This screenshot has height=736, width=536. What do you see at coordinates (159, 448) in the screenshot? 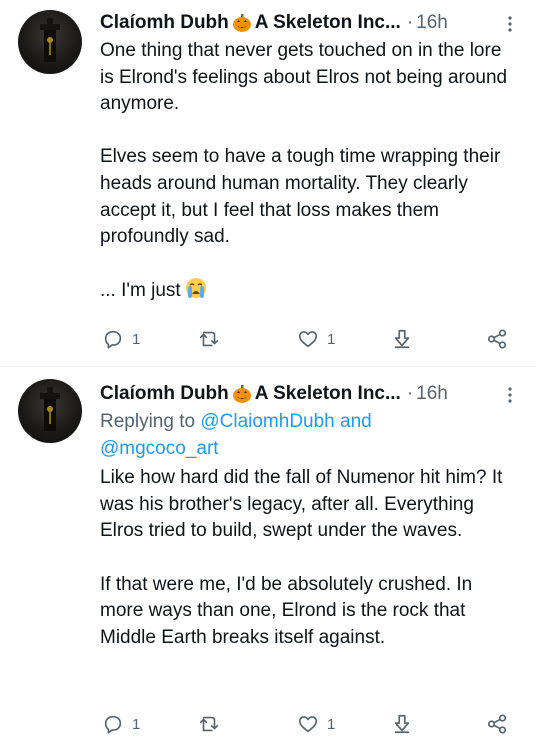
I see `mention-link: @mgcoco_art` at bounding box center [159, 448].